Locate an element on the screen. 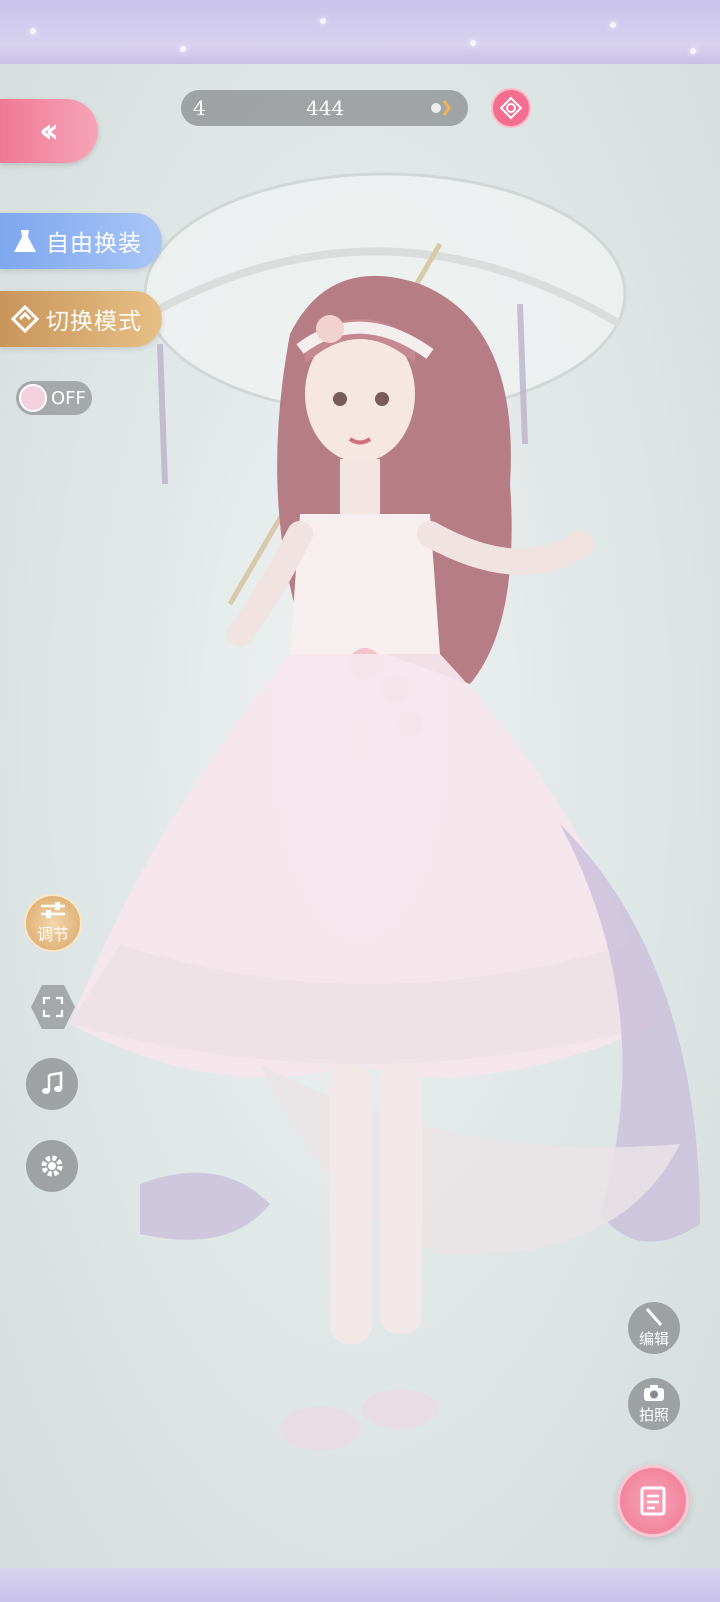  photo-frame-icon is located at coordinates (511, 108).